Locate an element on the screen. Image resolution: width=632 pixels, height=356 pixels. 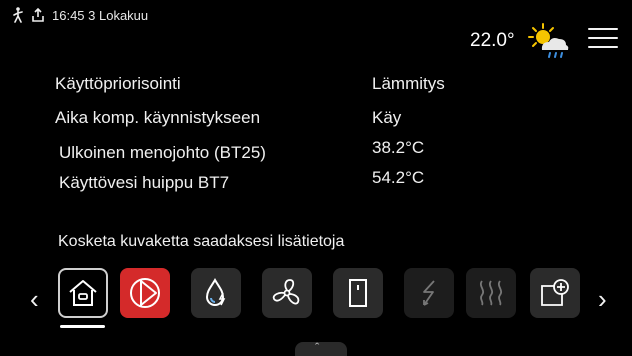
hot-water-icon is located at coordinates (215, 291).